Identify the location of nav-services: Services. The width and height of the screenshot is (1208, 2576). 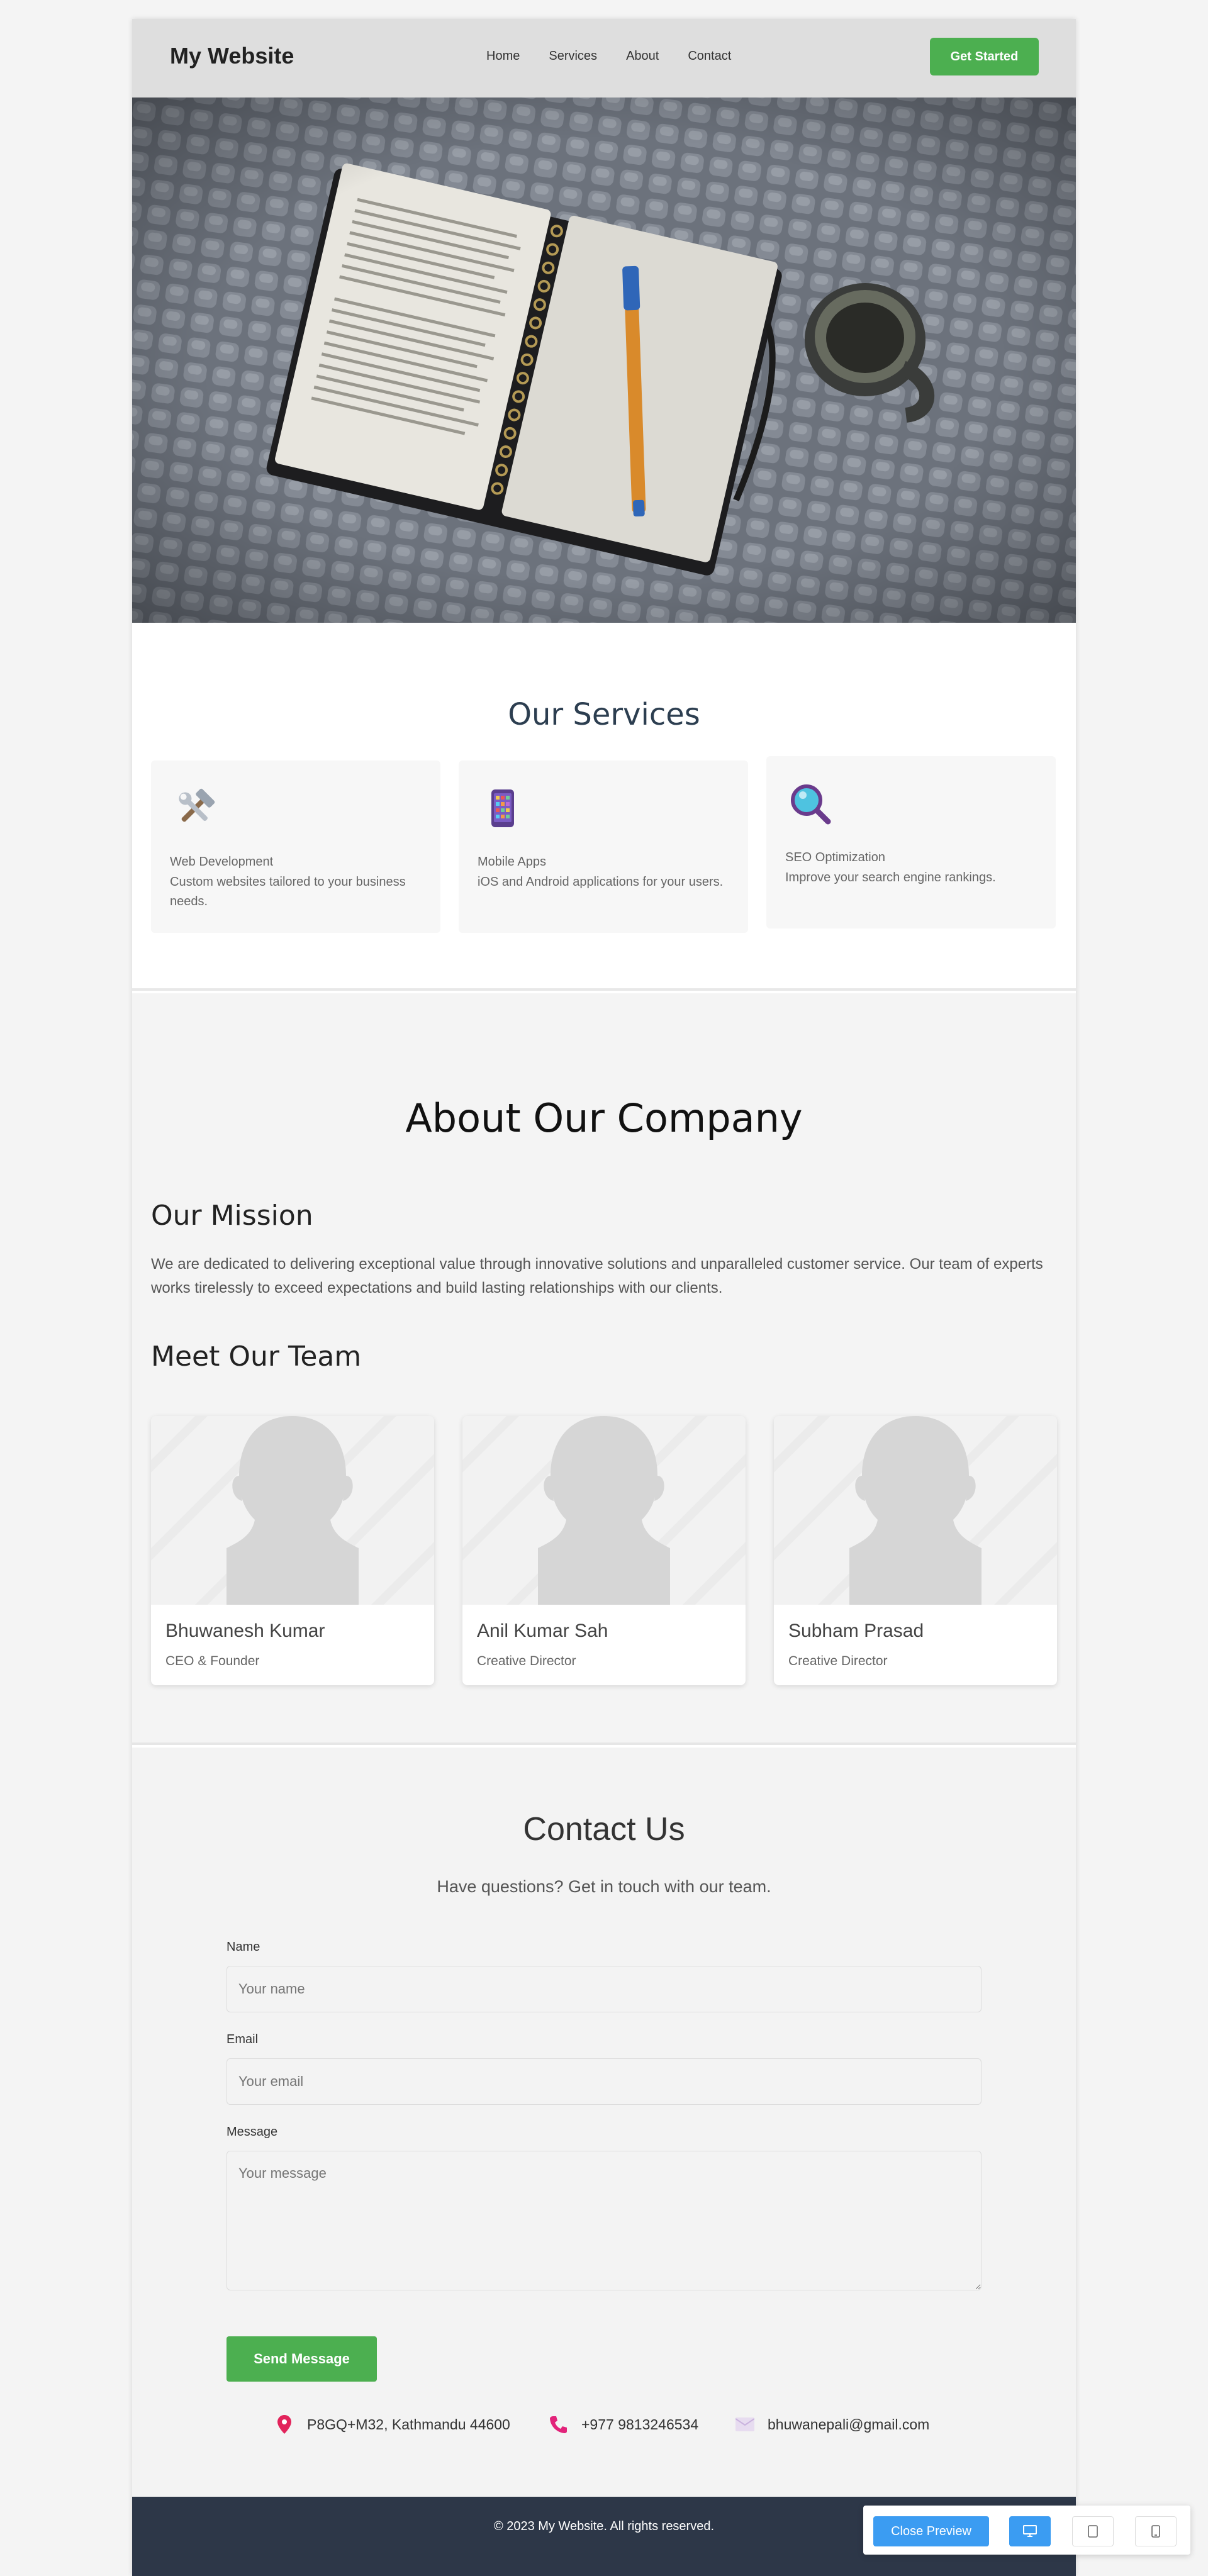
(573, 56).